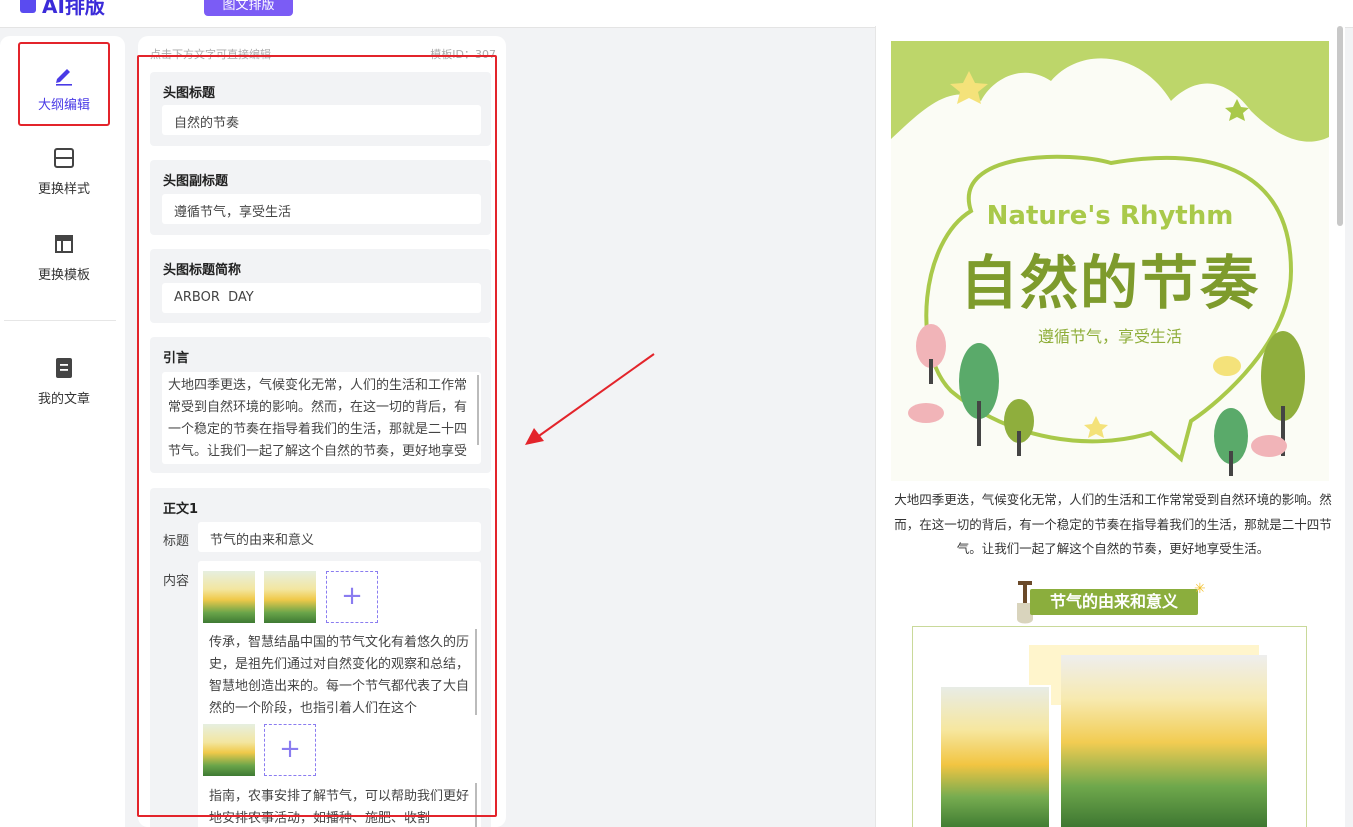 Image resolution: width=1353 pixels, height=827 pixels. What do you see at coordinates (210, 54) in the screenshot?
I see `editor-hint: 点击下方文字可直接编辑` at bounding box center [210, 54].